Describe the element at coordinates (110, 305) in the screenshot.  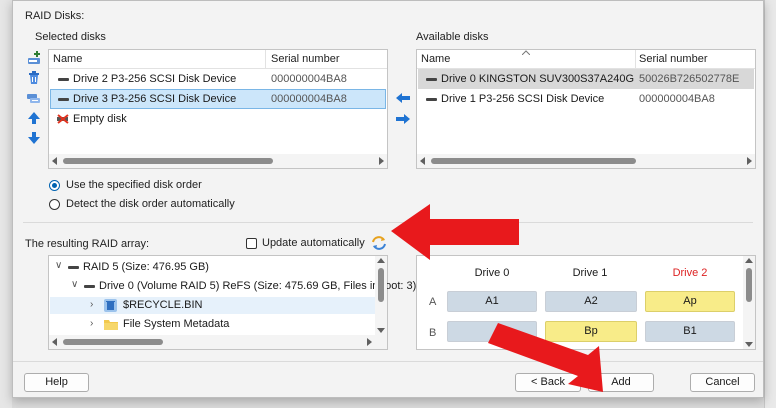
I see `recycle-bin-icon` at that location.